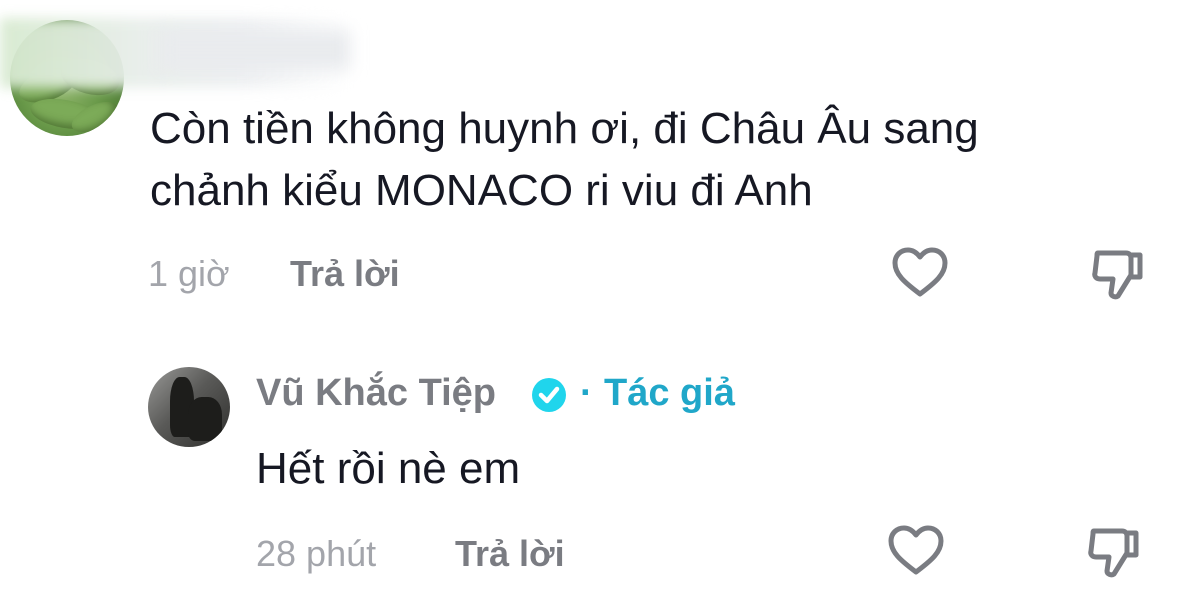 This screenshot has height=612, width=1200. What do you see at coordinates (376, 393) in the screenshot?
I see `author-name: Vũ Khắc Tiệp` at bounding box center [376, 393].